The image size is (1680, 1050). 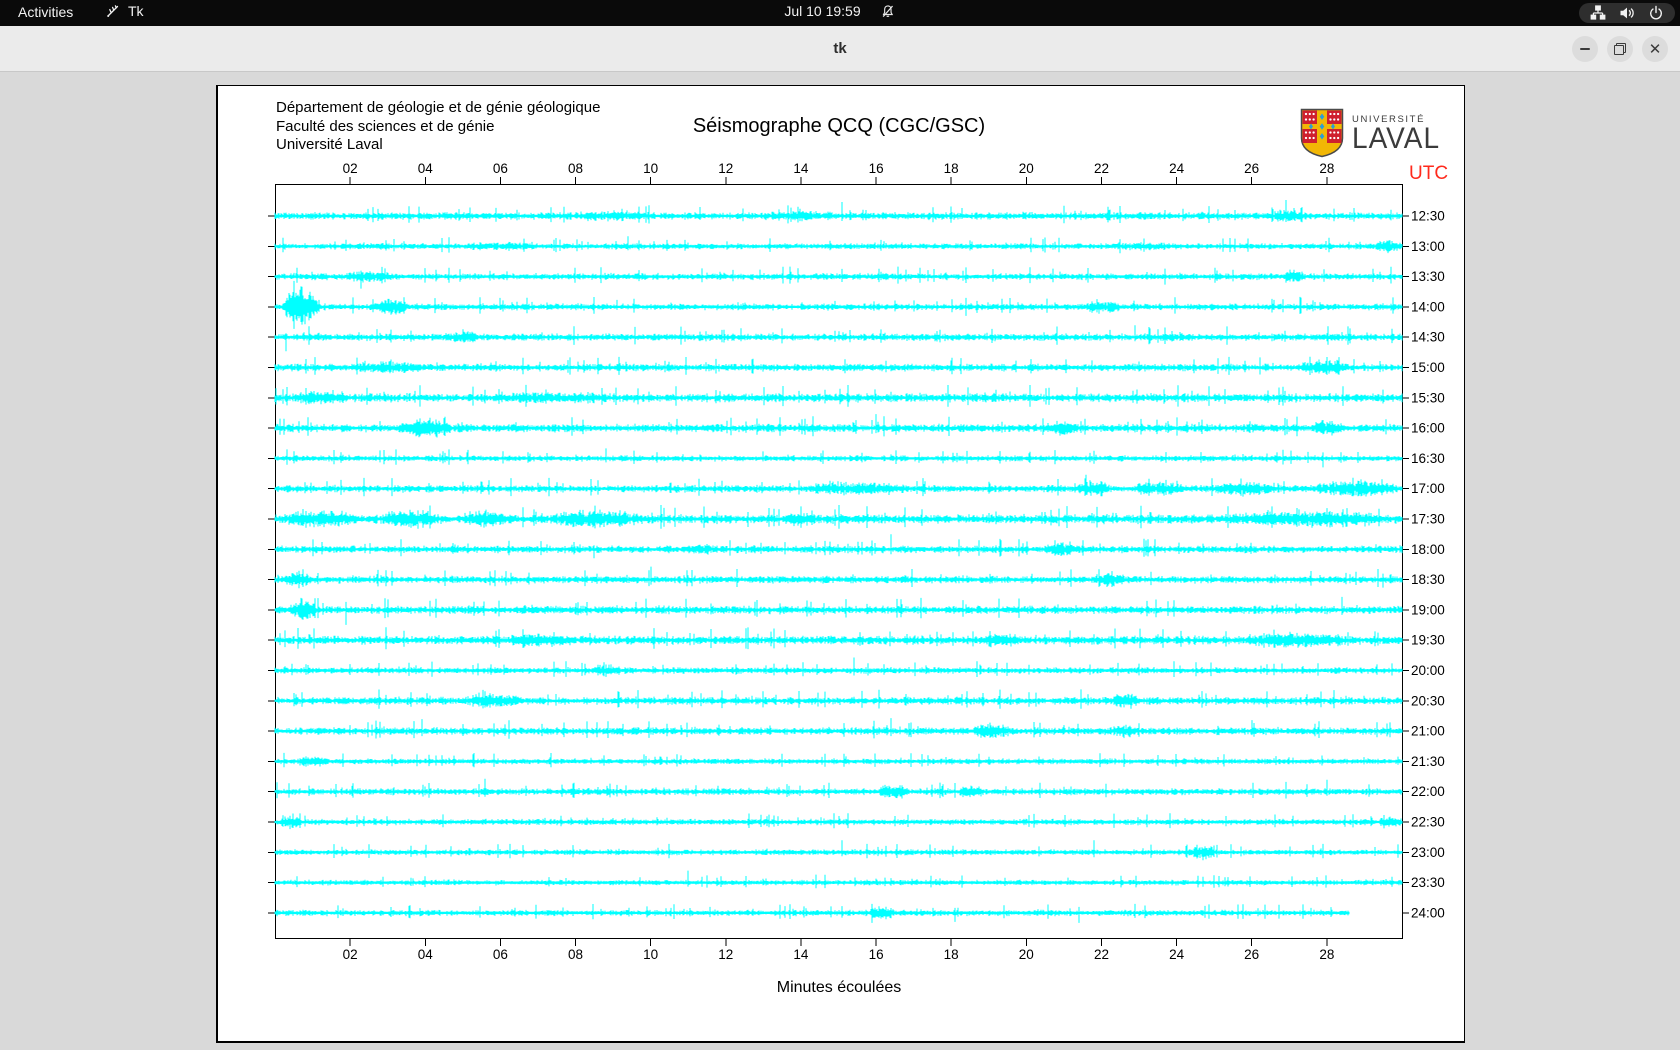 What do you see at coordinates (1428, 216) in the screenshot?
I see `utc-time-label: 12:30` at bounding box center [1428, 216].